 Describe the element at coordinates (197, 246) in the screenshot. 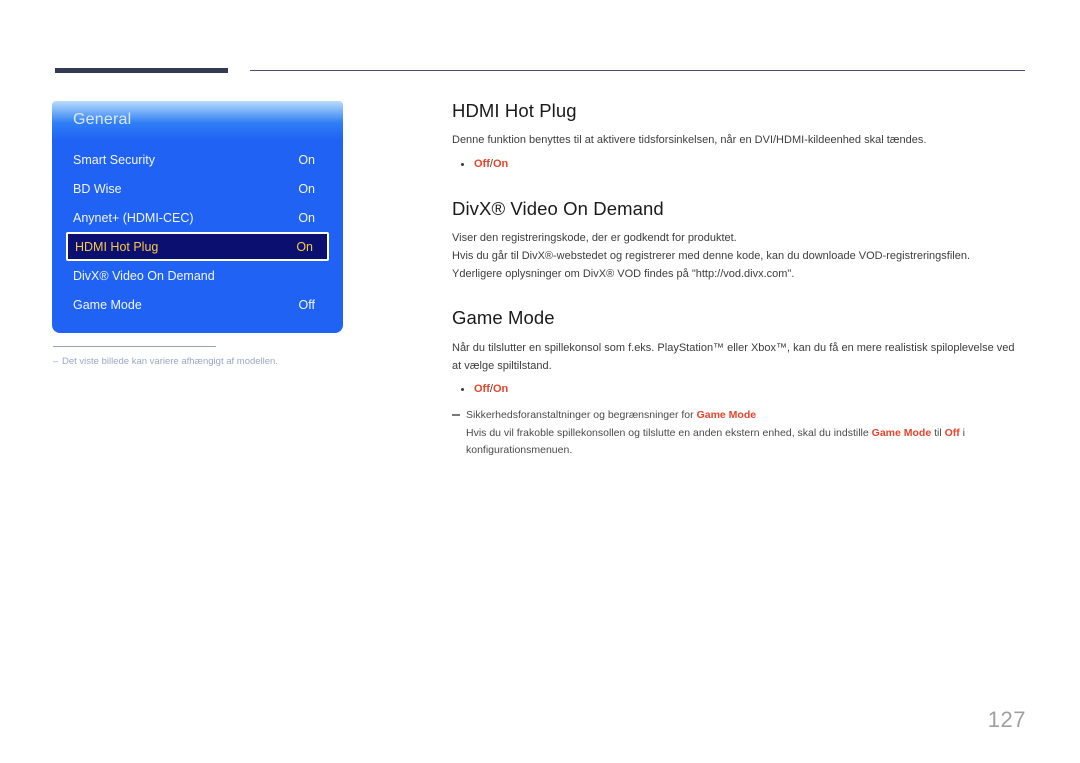

I see `osd-menu-item-hdmi-hot-plug: HDMI Hot Plug On` at that location.